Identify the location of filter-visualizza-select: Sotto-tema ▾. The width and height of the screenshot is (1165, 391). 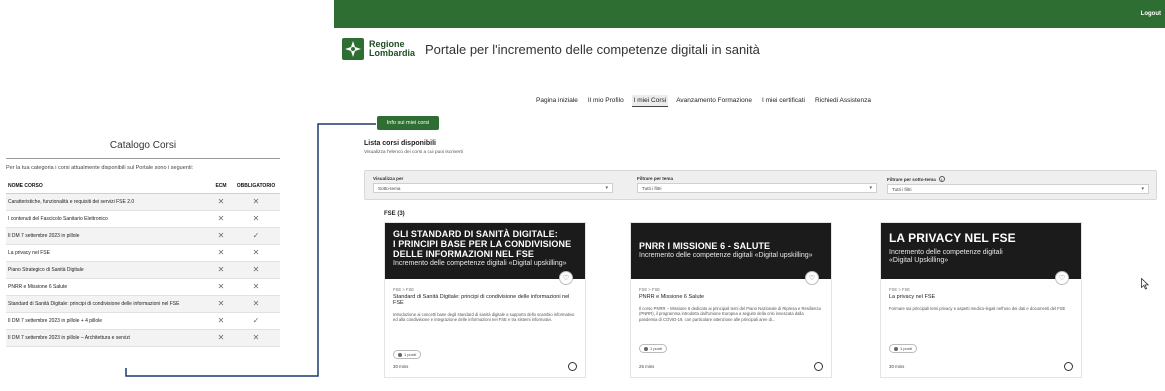
(493, 188).